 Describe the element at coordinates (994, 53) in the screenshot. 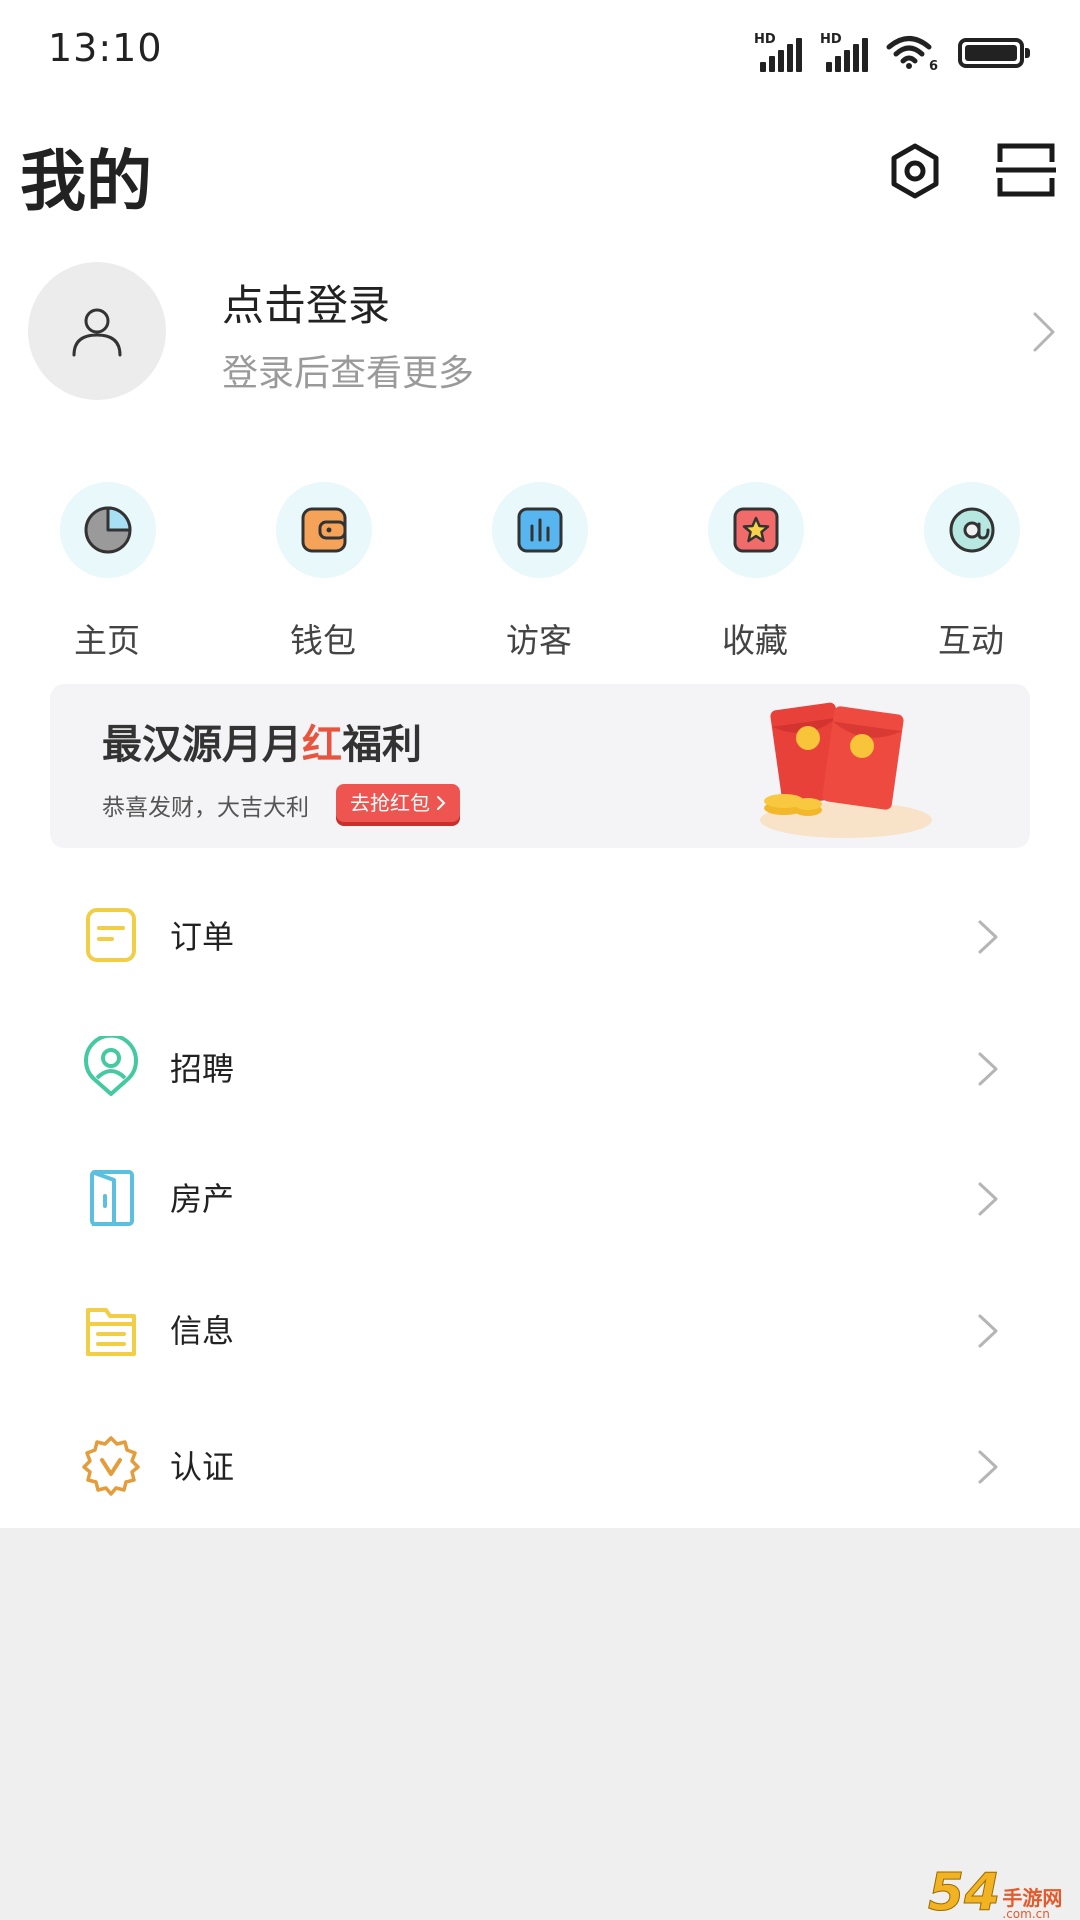

I see `battery-icon` at that location.